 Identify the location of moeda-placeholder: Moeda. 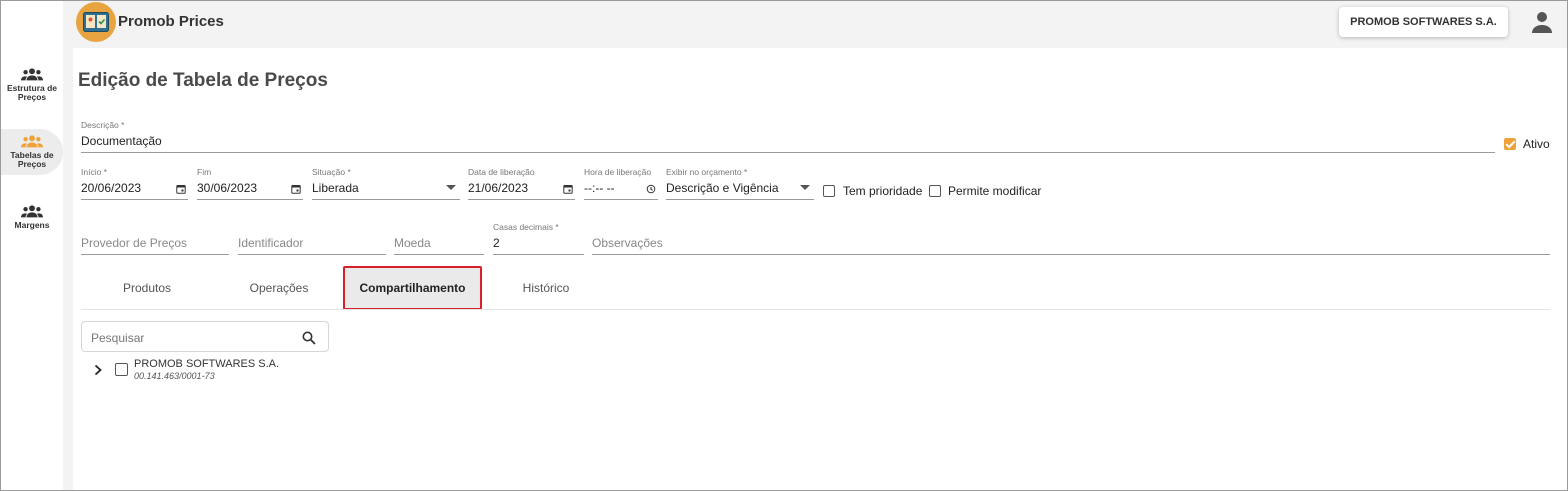
(412, 243).